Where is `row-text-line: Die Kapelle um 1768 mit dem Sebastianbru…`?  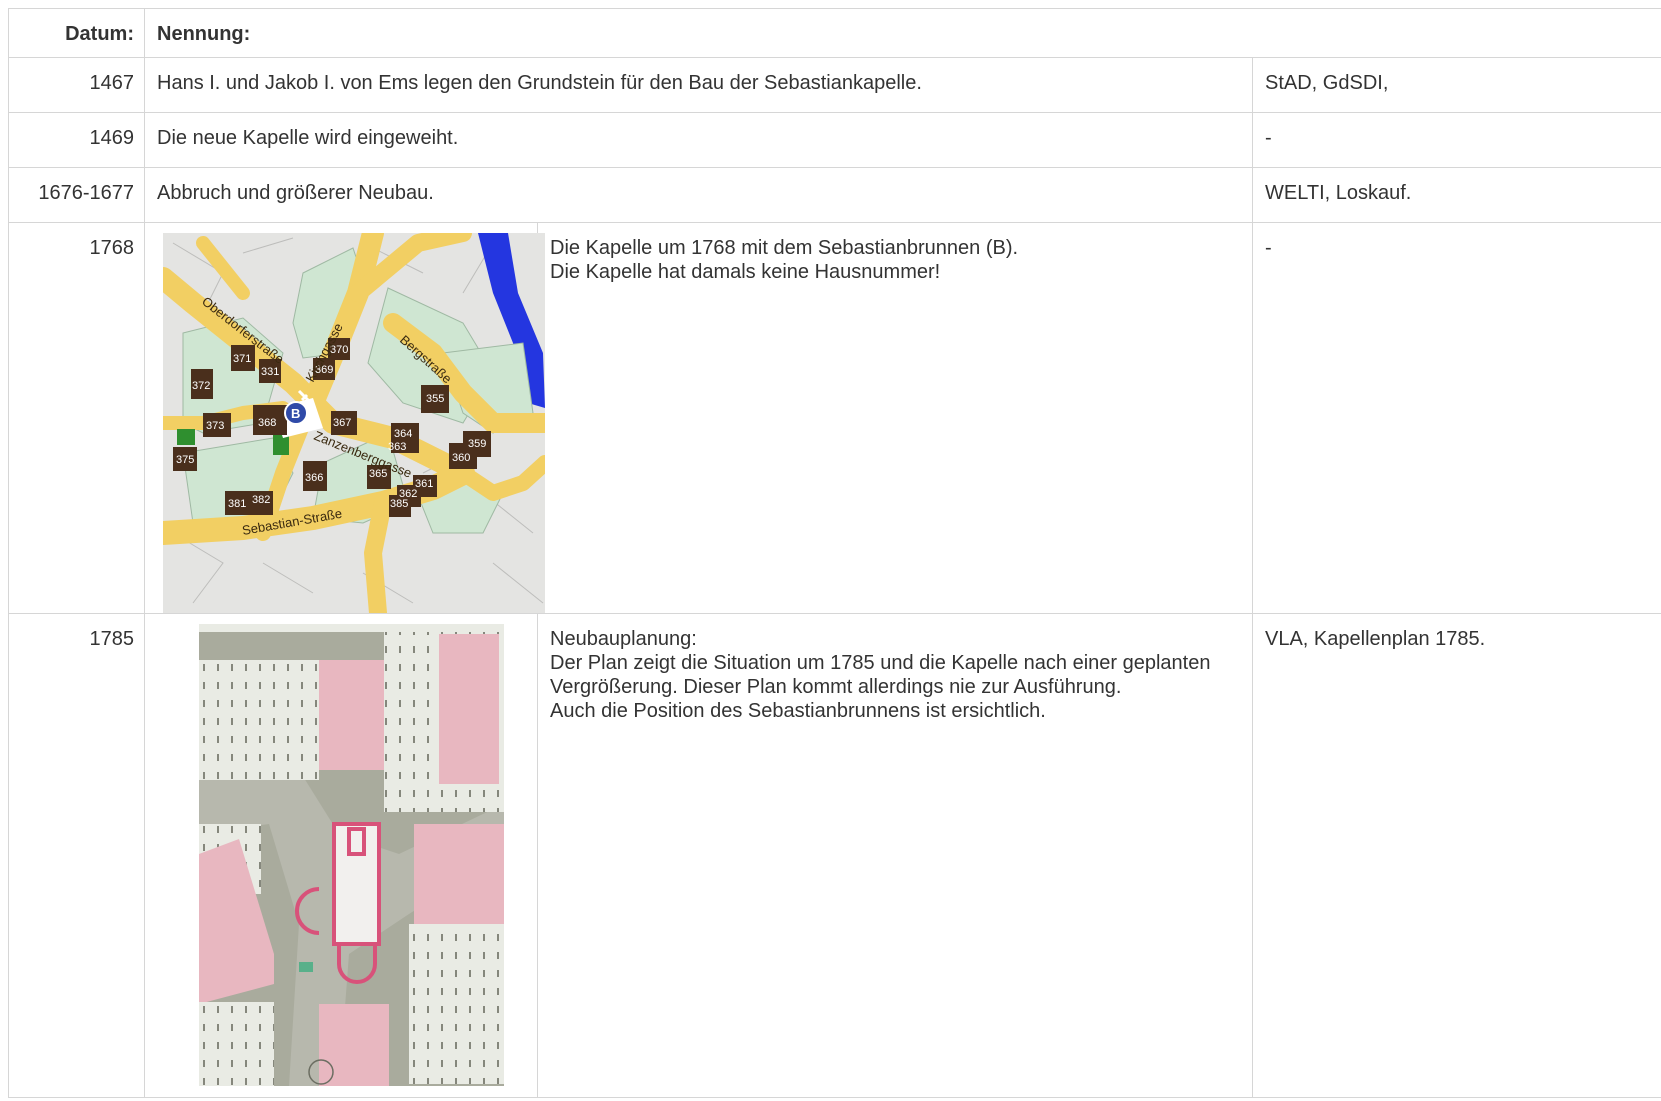 row-text-line: Die Kapelle um 1768 mit dem Sebastianbru… is located at coordinates (784, 248).